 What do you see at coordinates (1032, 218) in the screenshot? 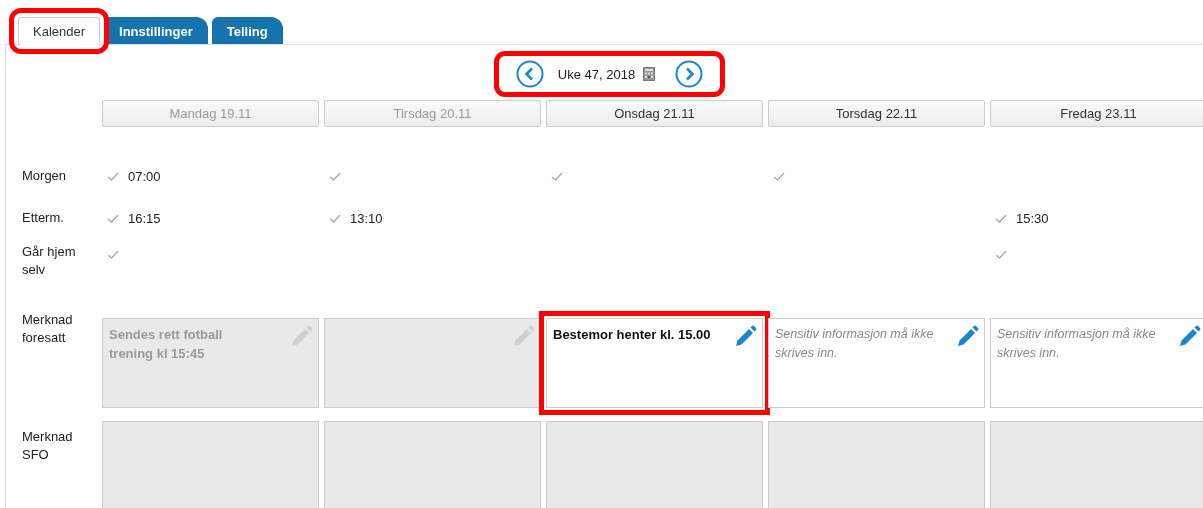
I see `time-text: 15:30` at bounding box center [1032, 218].